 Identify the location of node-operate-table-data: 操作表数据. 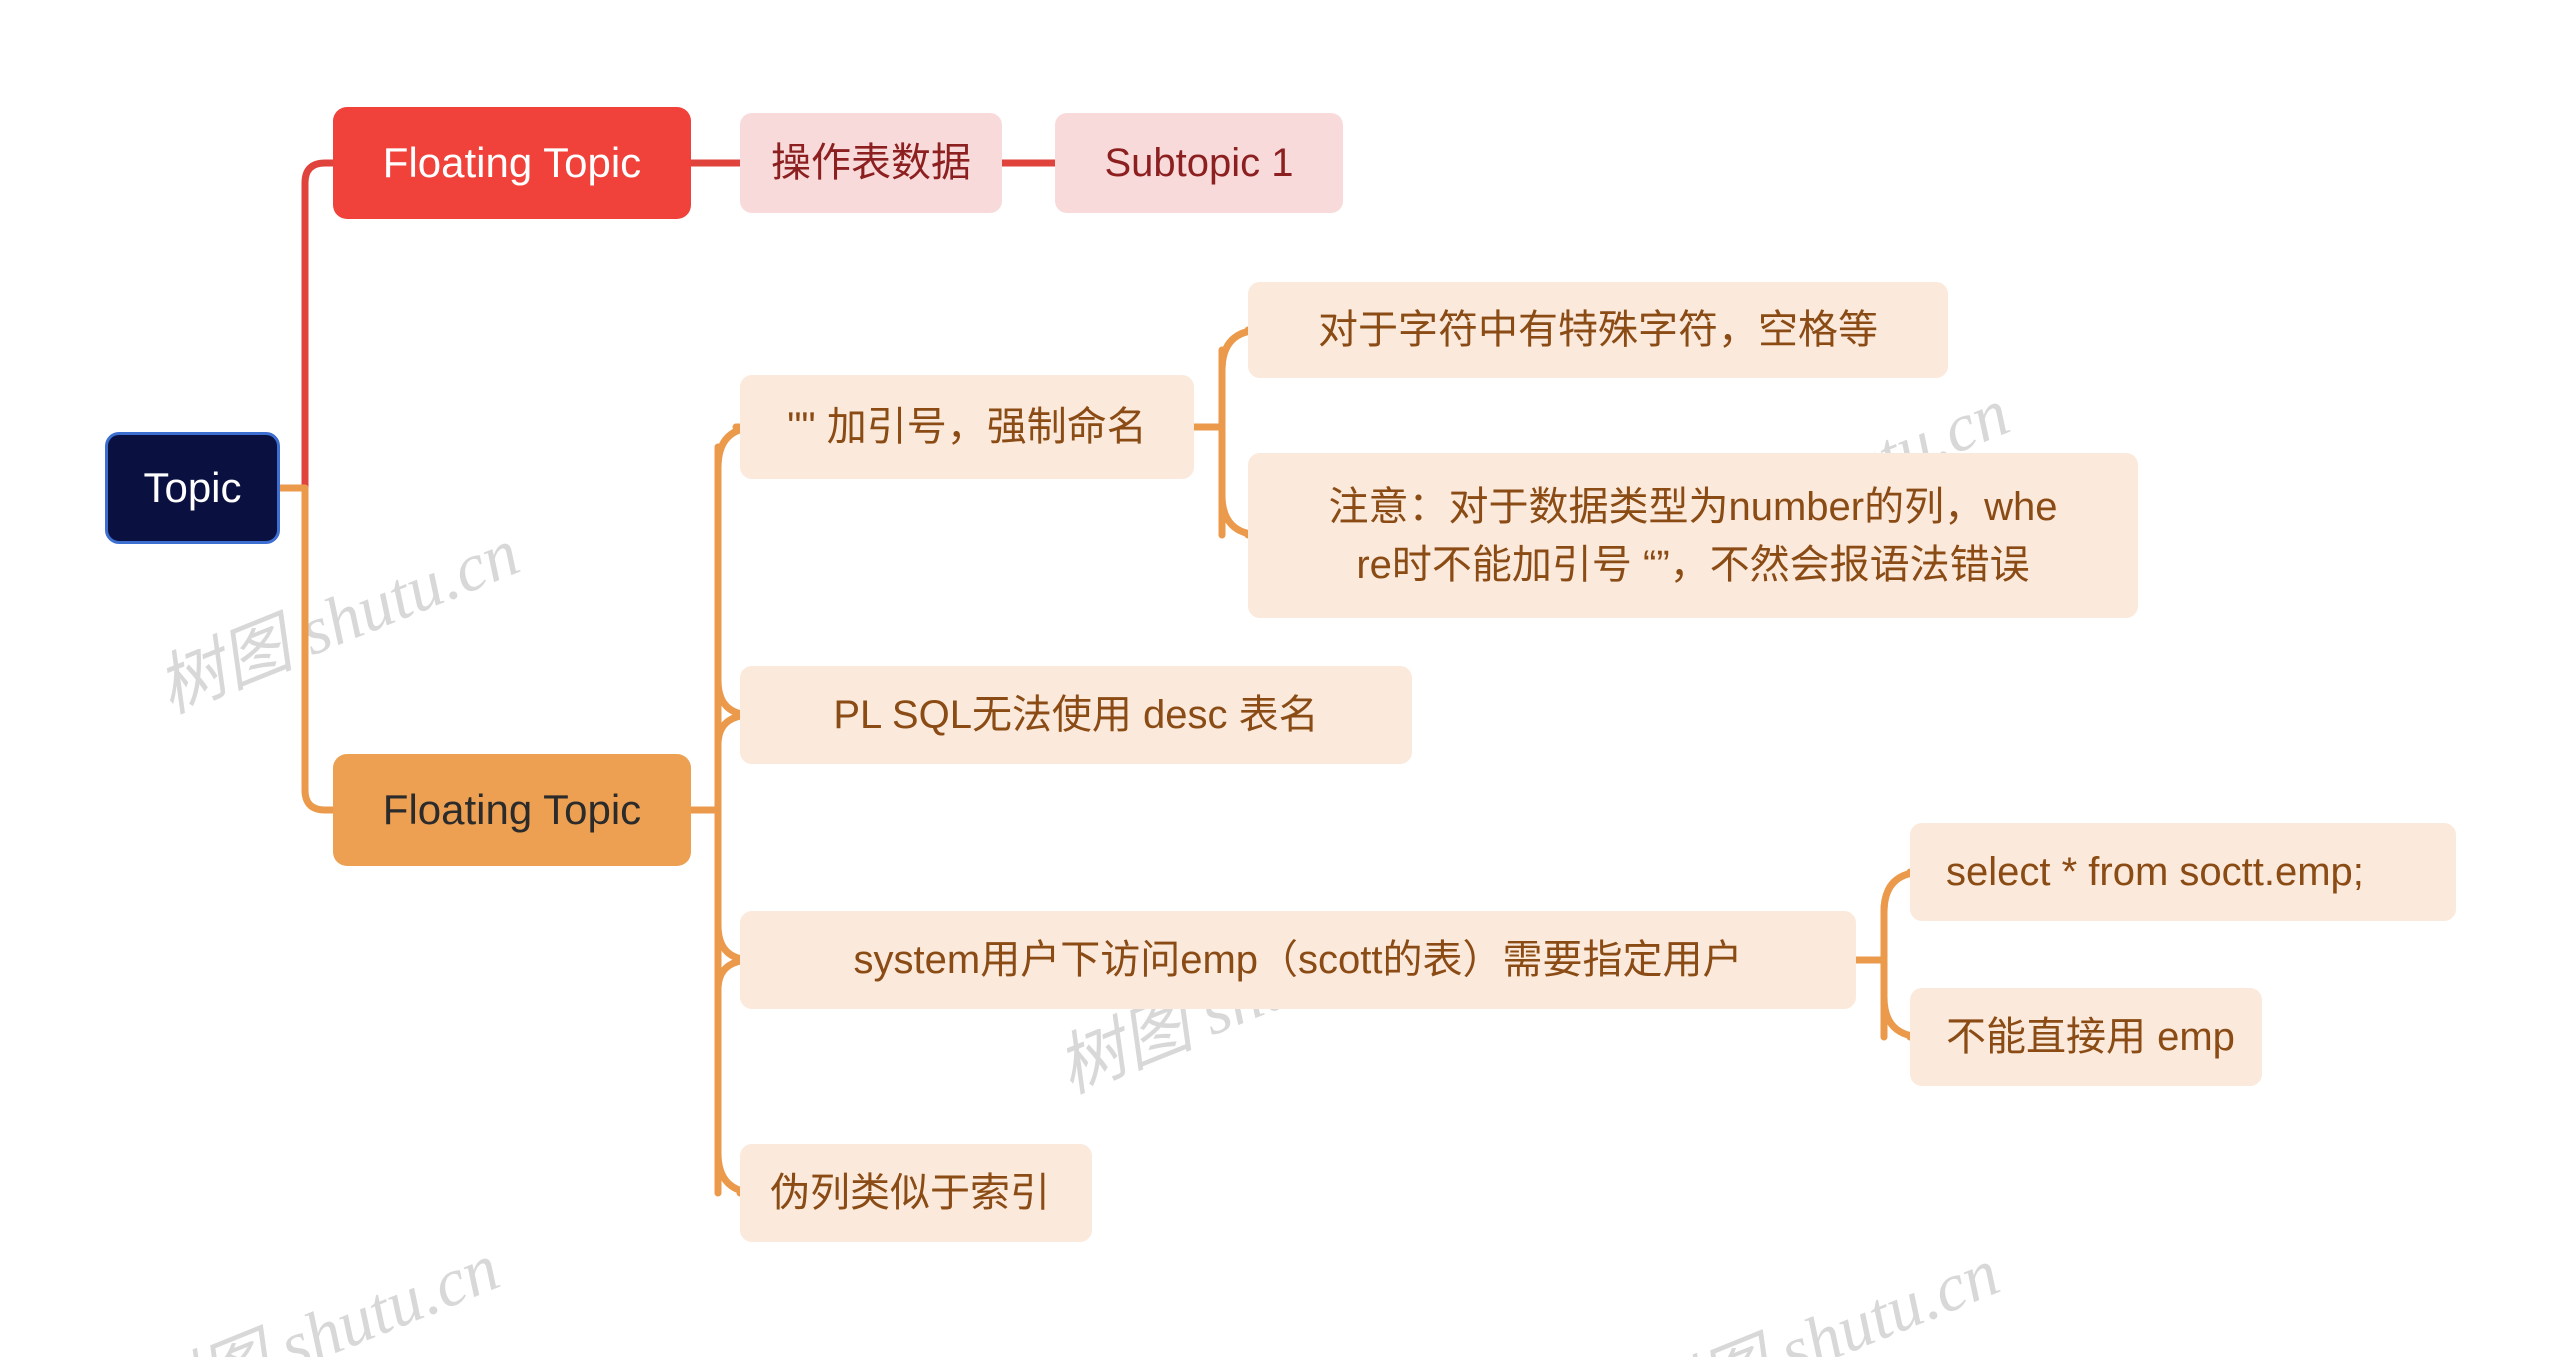
(871, 163).